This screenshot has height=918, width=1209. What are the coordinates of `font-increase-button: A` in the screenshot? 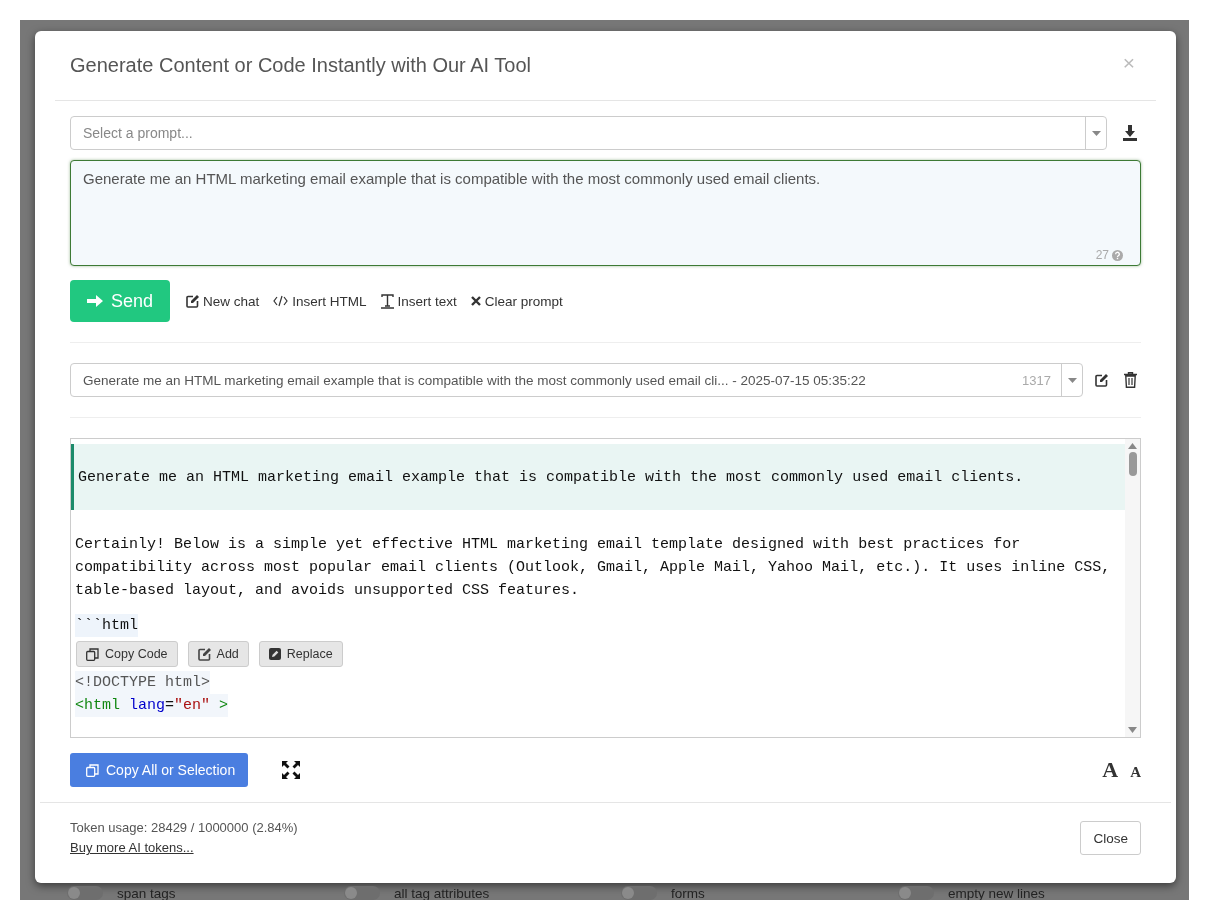 It's located at (1110, 770).